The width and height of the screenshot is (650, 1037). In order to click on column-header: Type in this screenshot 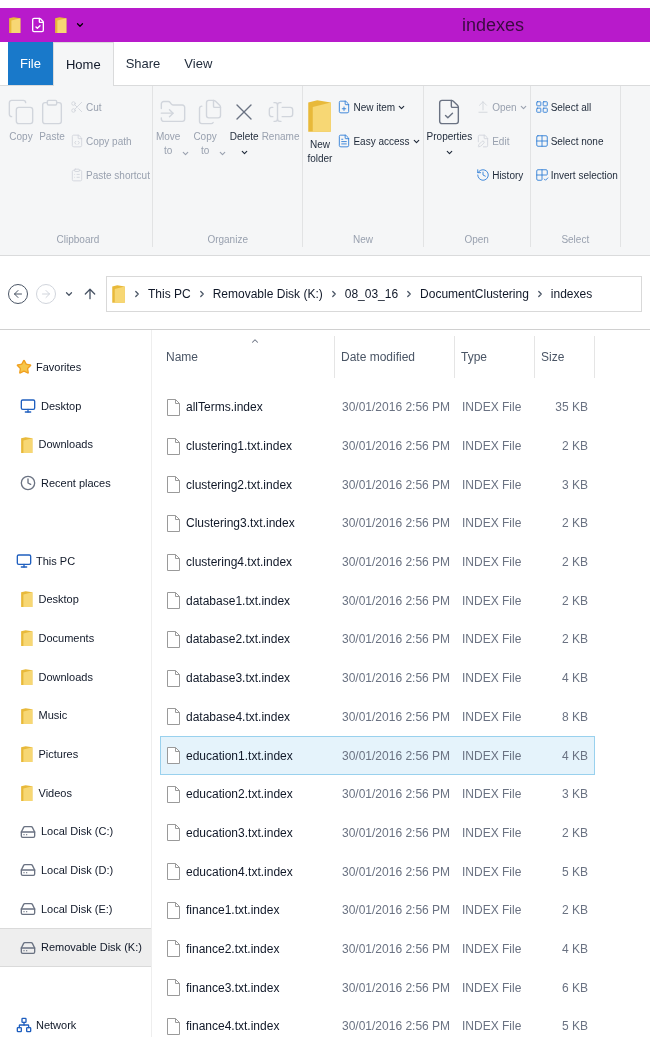, I will do `click(495, 357)`.